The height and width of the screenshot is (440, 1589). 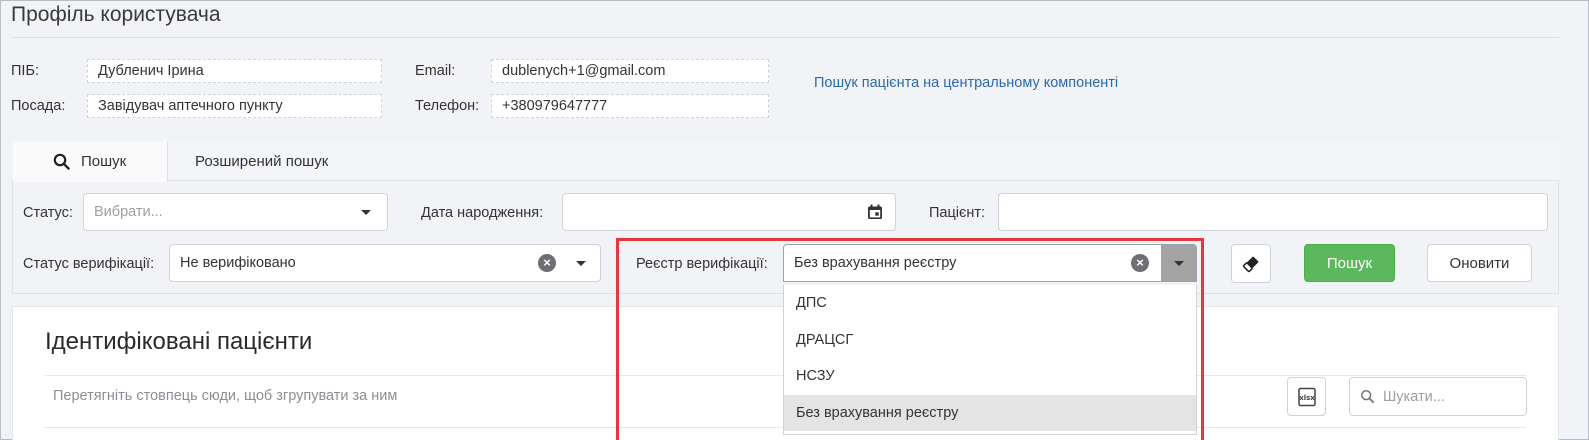 What do you see at coordinates (1273, 212) in the screenshot?
I see `patient-input` at bounding box center [1273, 212].